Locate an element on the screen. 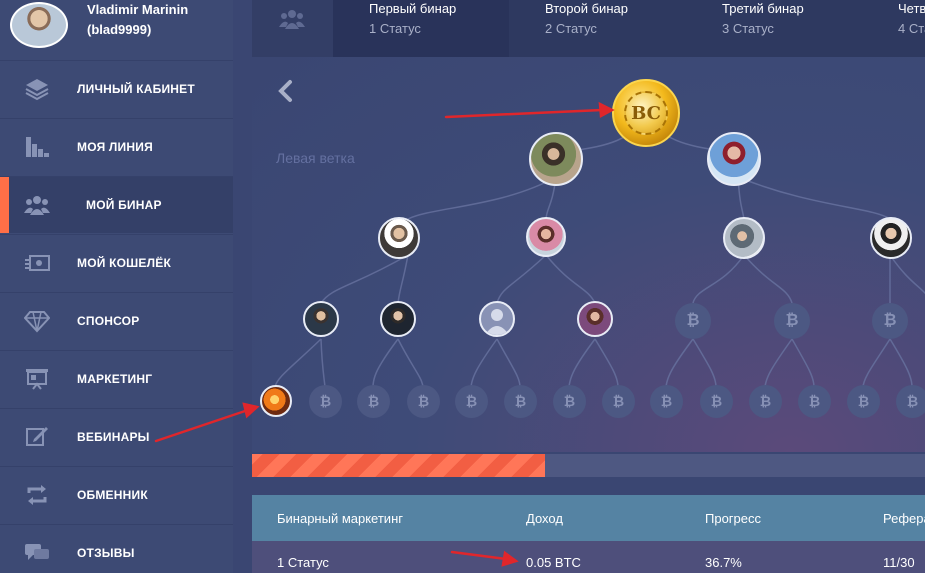 This screenshot has width=925, height=573. back-chevron-icon is located at coordinates (286, 91).